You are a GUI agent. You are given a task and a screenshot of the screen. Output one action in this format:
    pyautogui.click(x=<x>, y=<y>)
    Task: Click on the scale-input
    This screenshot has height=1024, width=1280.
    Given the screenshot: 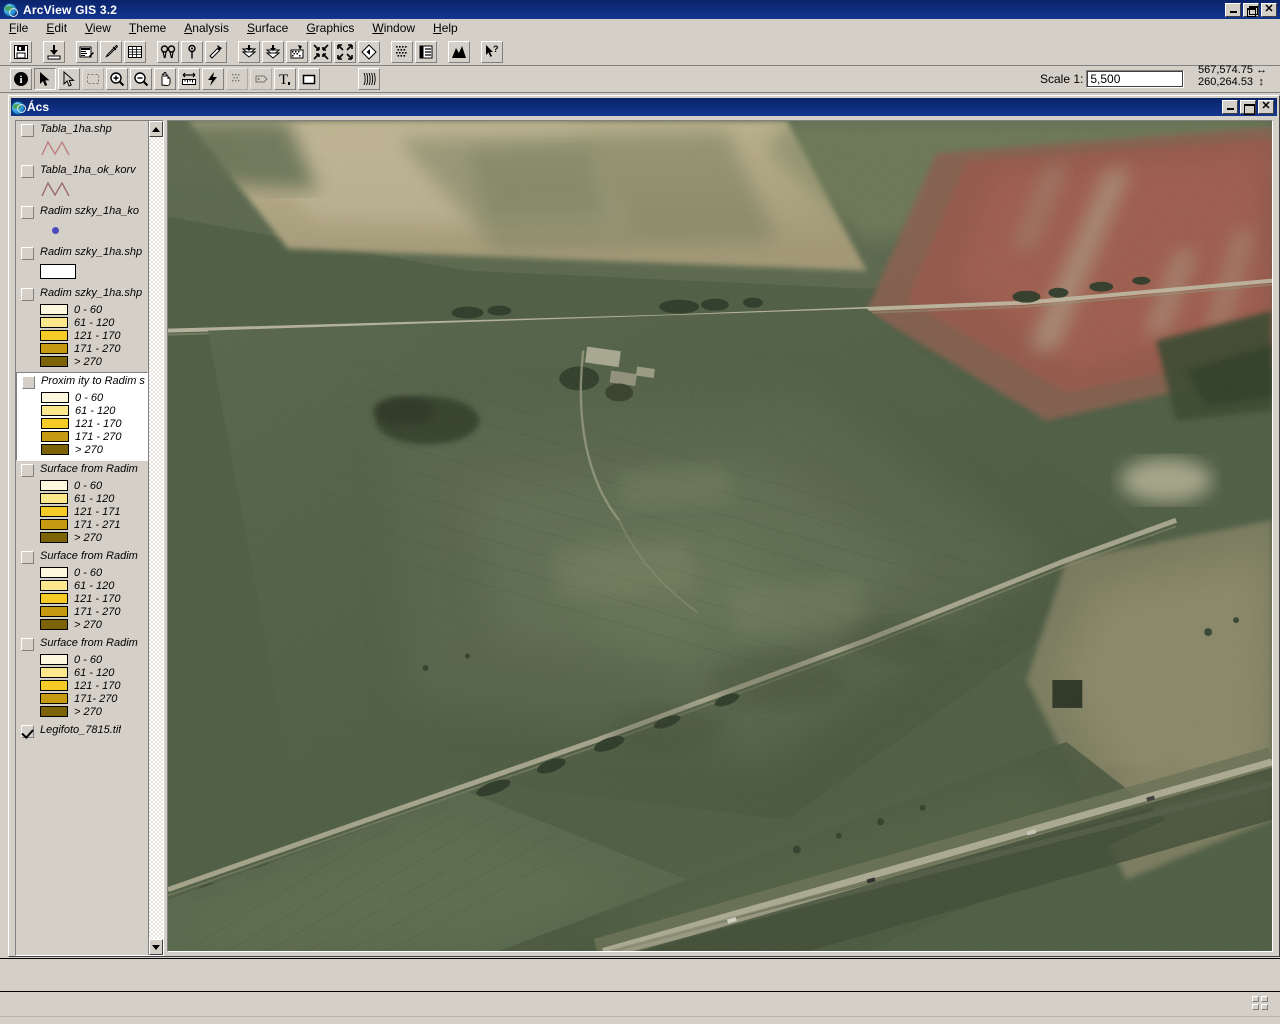 What is the action you would take?
    pyautogui.click(x=1135, y=79)
    